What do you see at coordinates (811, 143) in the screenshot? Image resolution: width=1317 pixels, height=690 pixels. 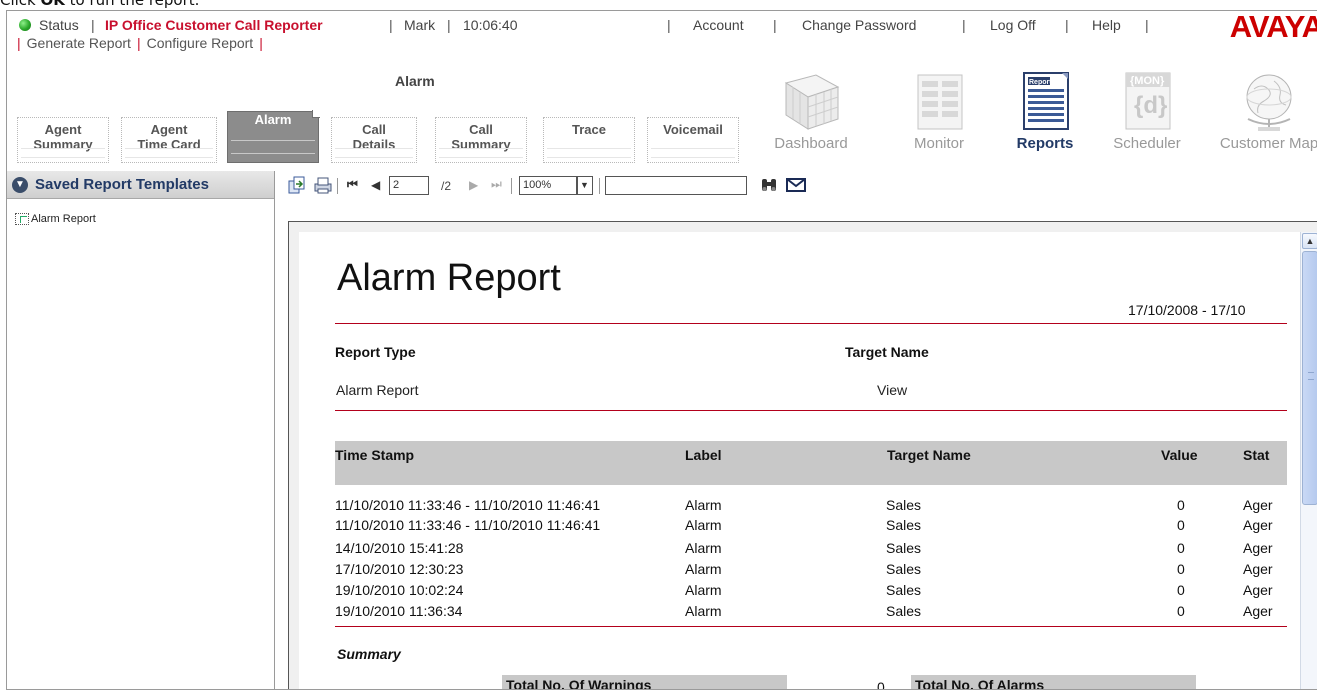 I see `dashboard-label: Dashboard` at bounding box center [811, 143].